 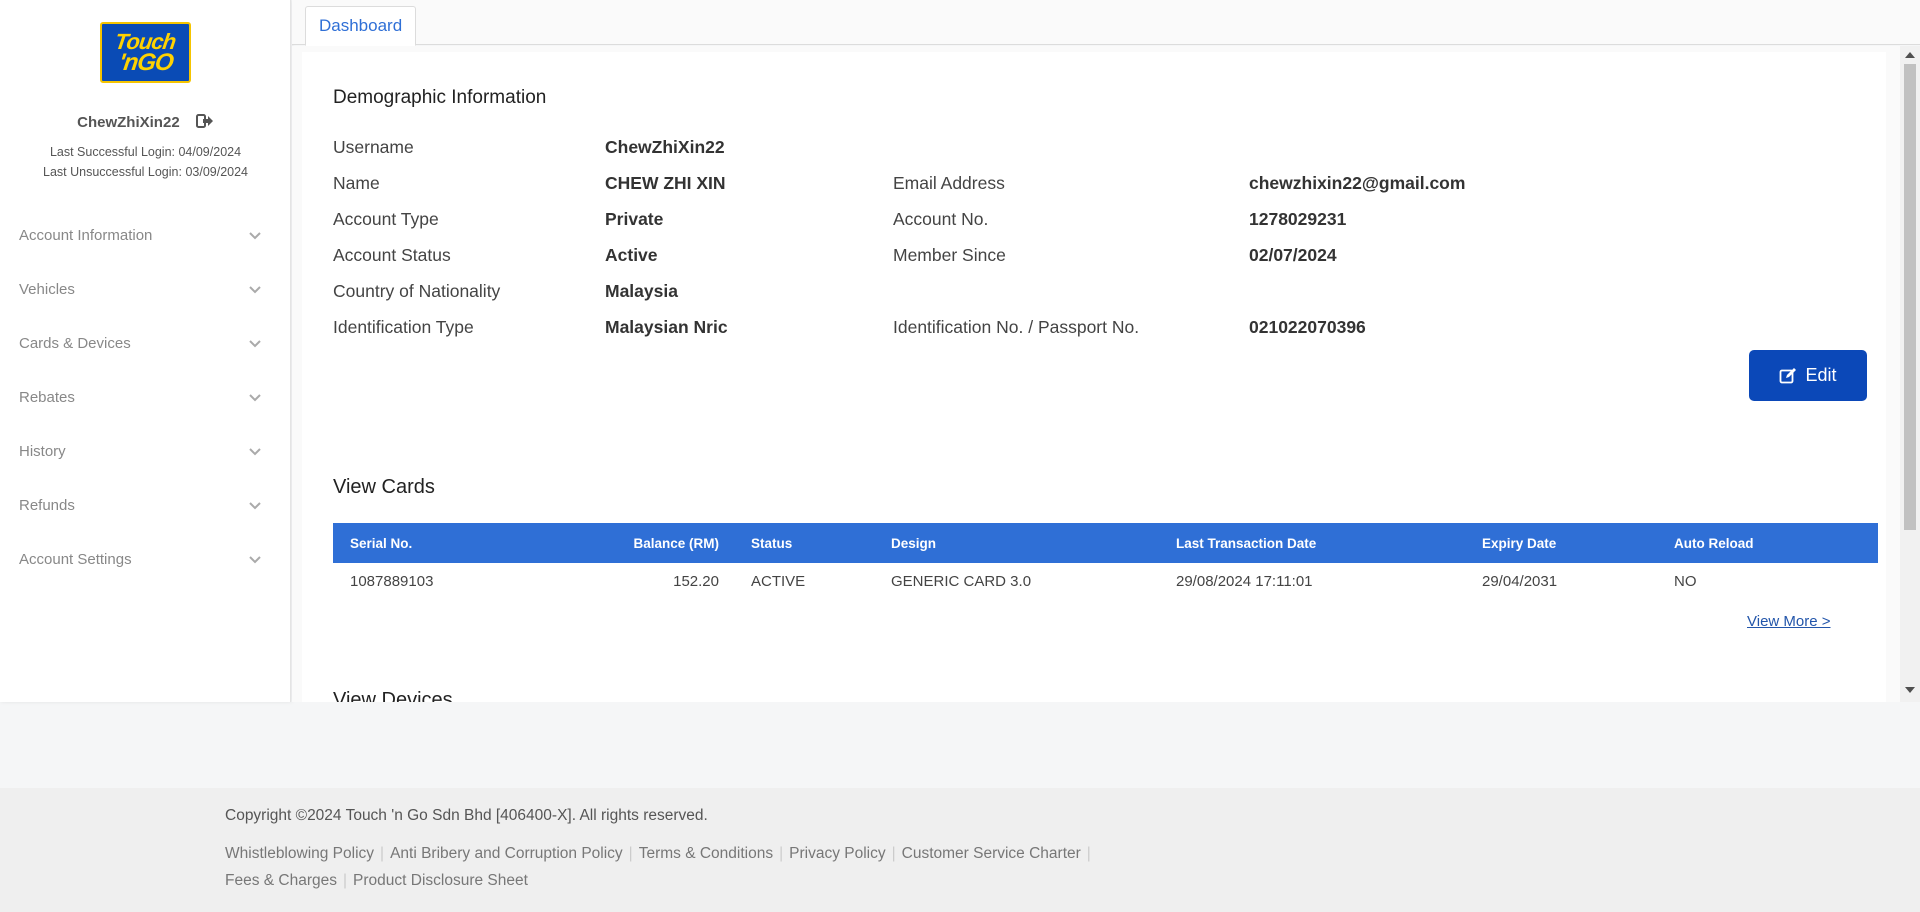 I want to click on username-label: Username, so click(x=373, y=147).